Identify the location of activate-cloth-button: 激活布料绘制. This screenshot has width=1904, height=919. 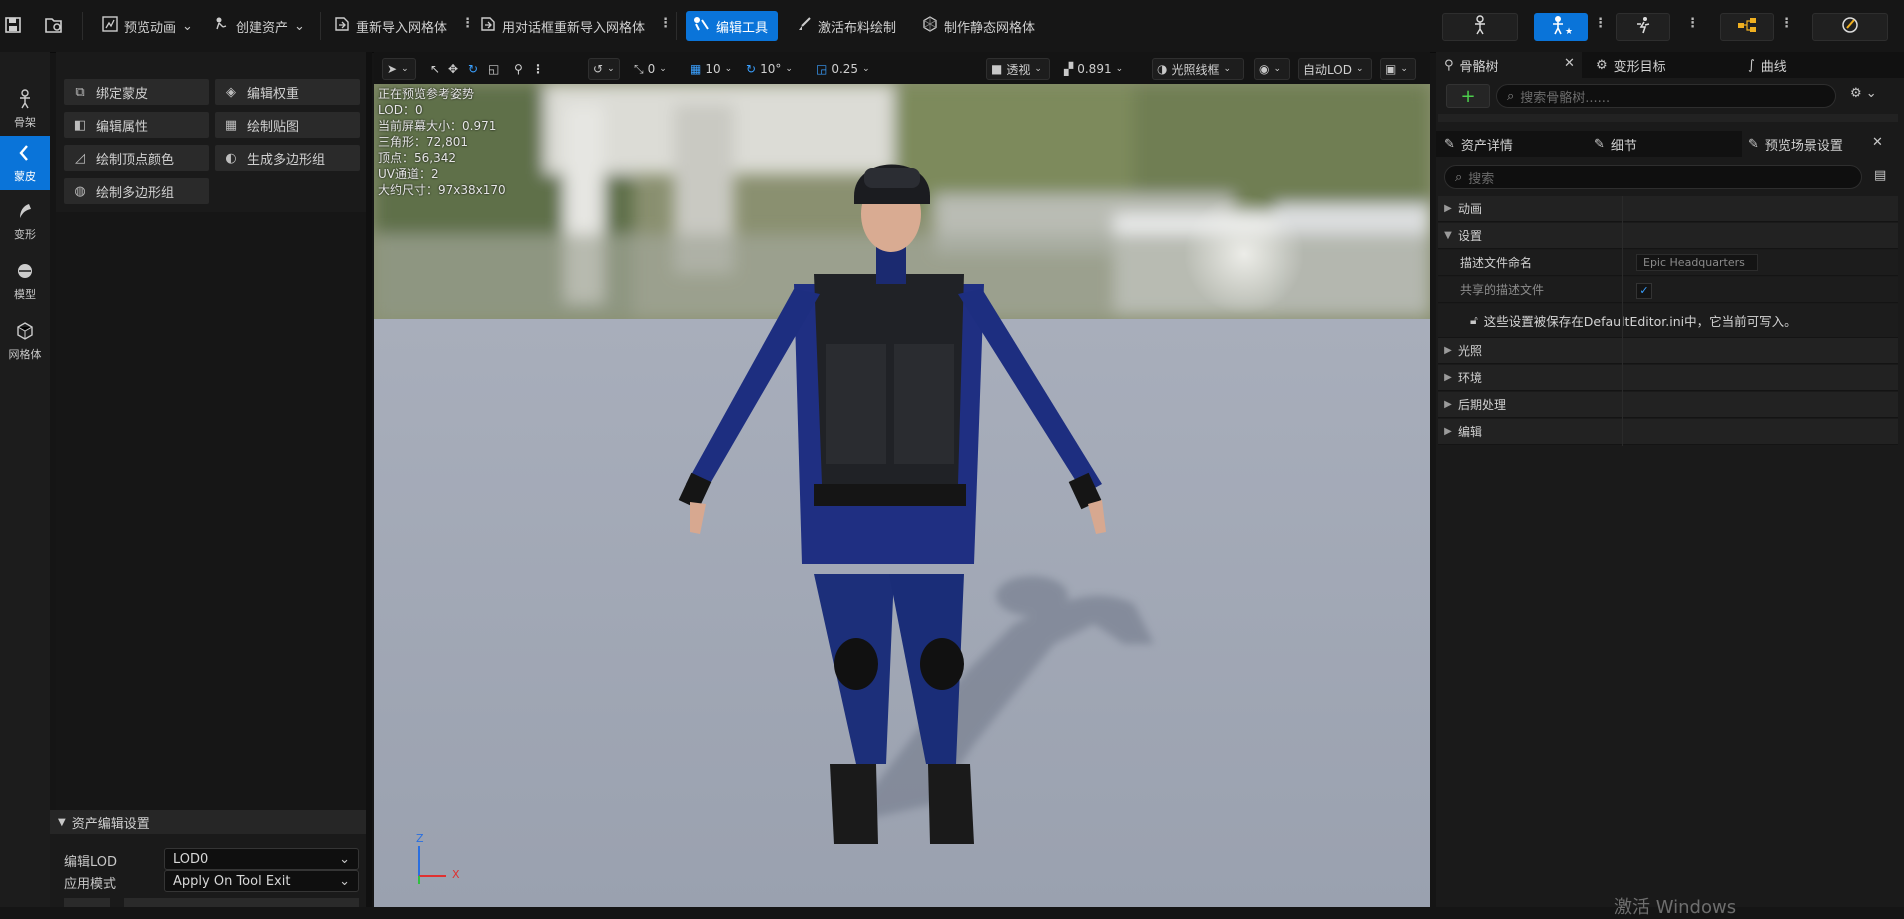
(846, 26).